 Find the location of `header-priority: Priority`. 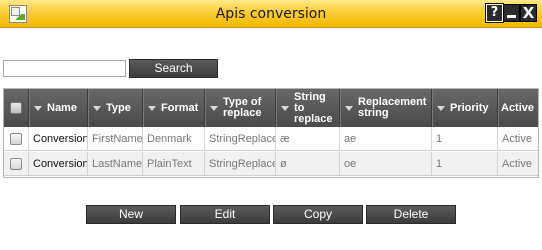

header-priority: Priority is located at coordinates (464, 108).